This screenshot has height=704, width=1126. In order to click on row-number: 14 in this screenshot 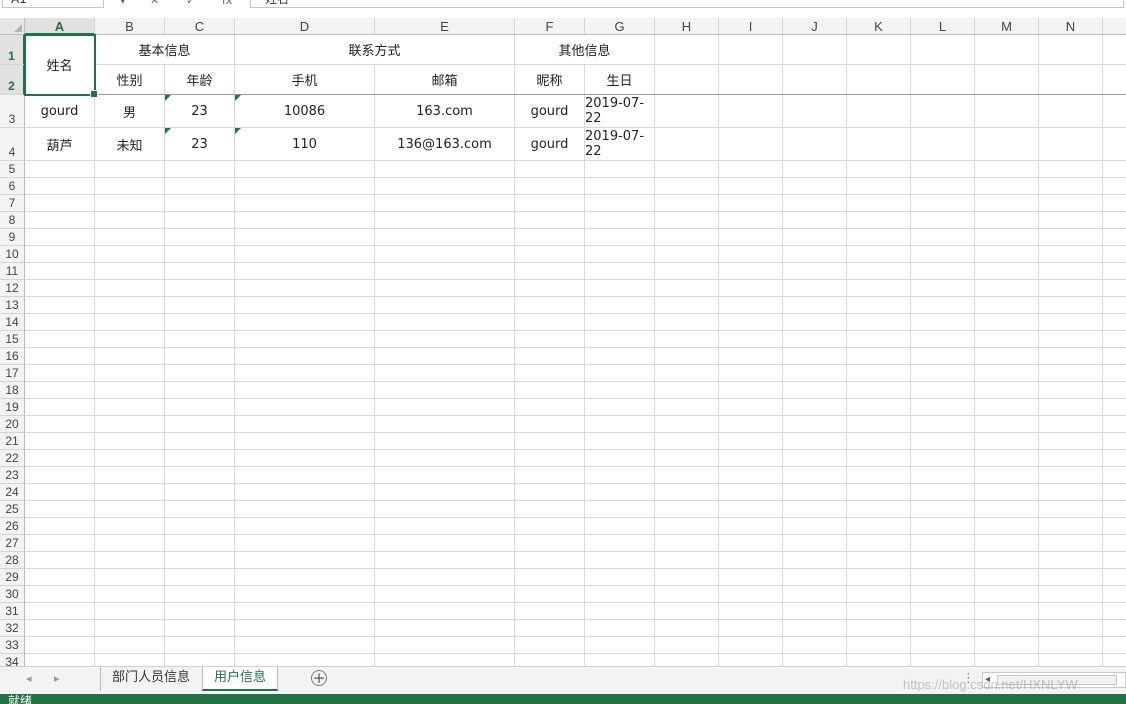, I will do `click(12, 322)`.